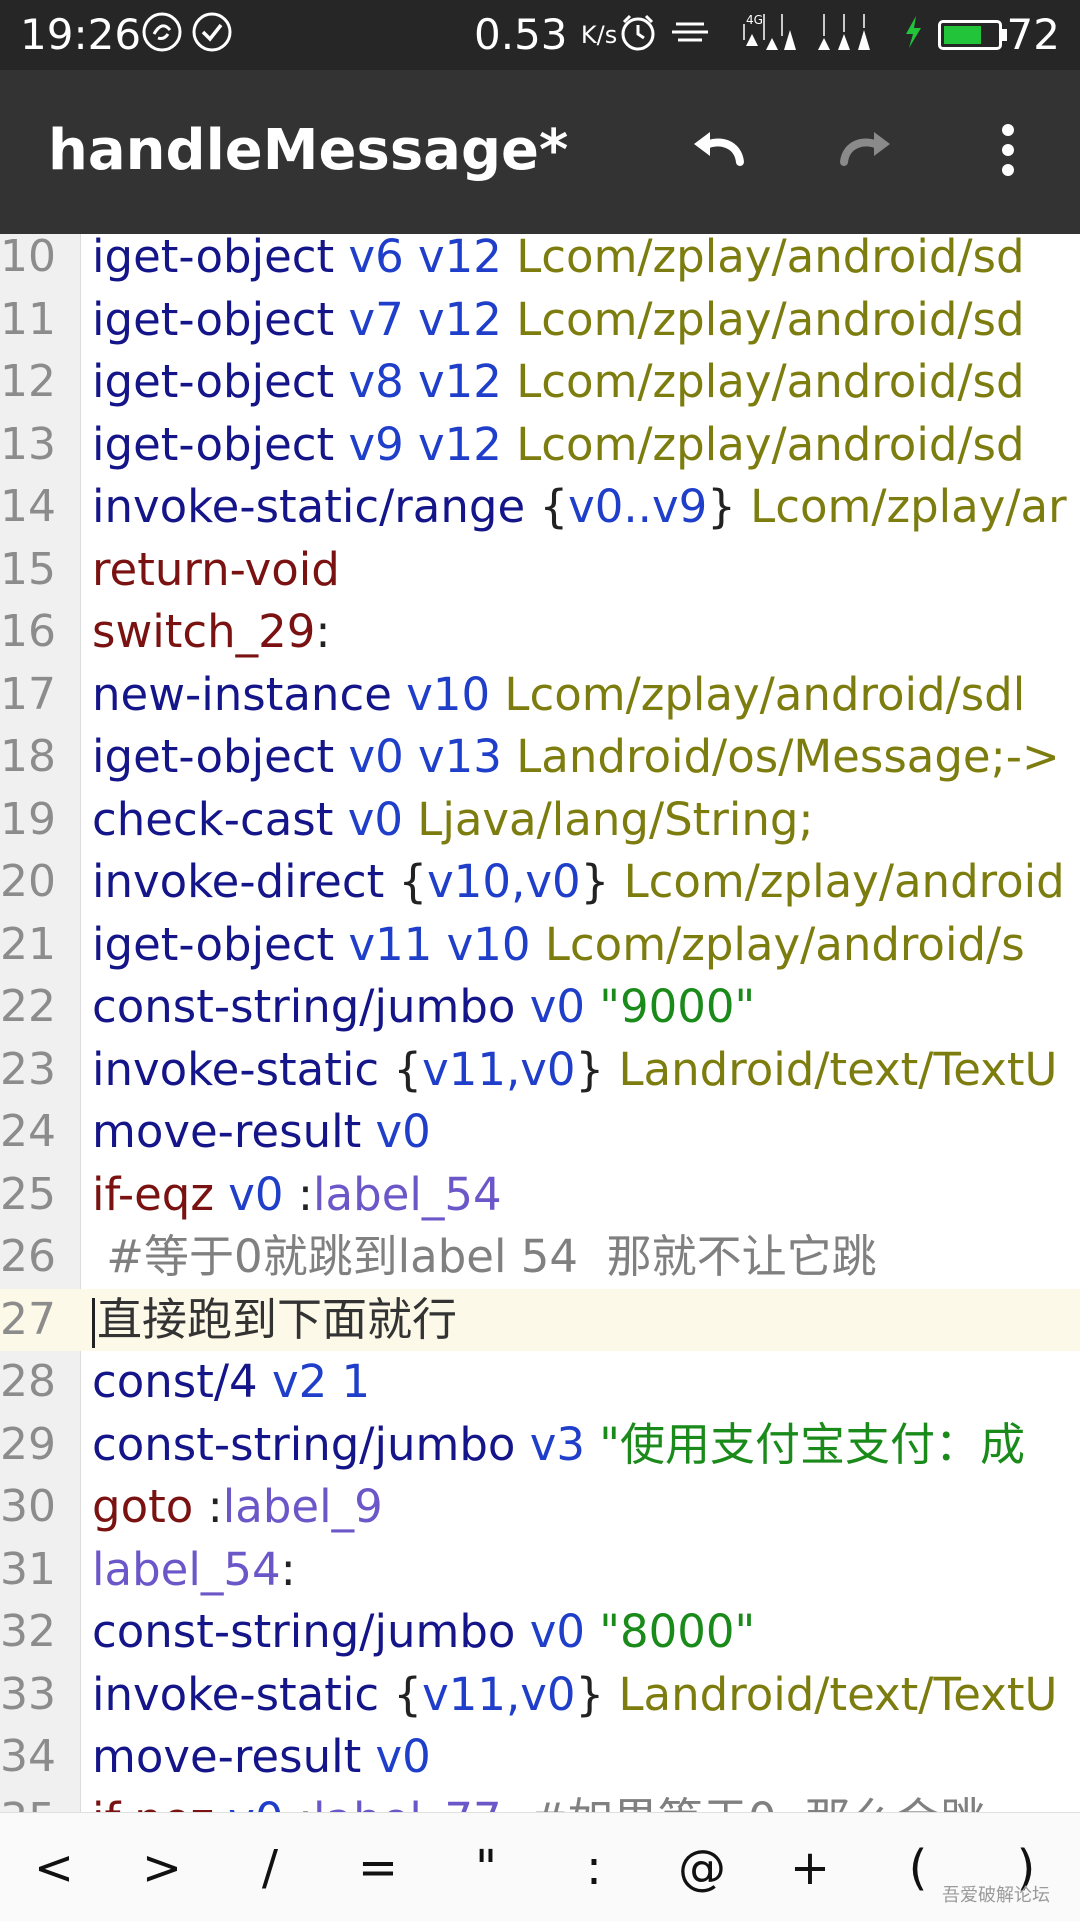 Image resolution: width=1080 pixels, height=1921 pixels. What do you see at coordinates (432, 258) in the screenshot?
I see `code-token: v6 v12` at bounding box center [432, 258].